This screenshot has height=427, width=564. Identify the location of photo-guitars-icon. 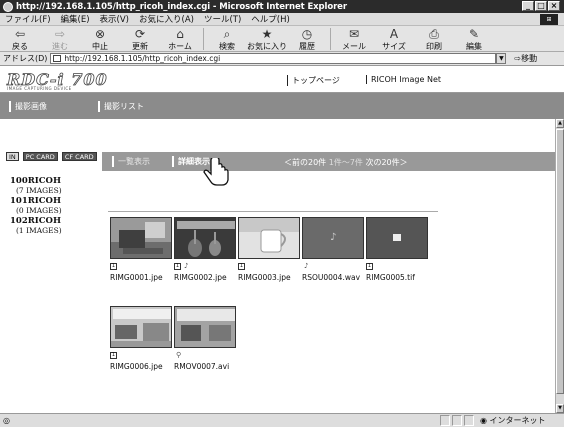
(205, 238).